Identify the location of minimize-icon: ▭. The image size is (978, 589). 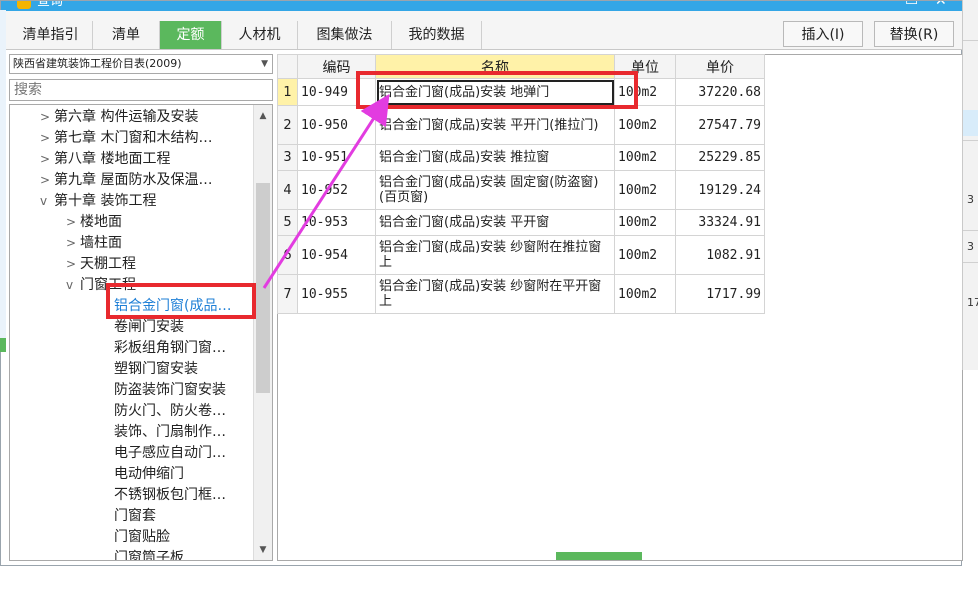
(911, 4).